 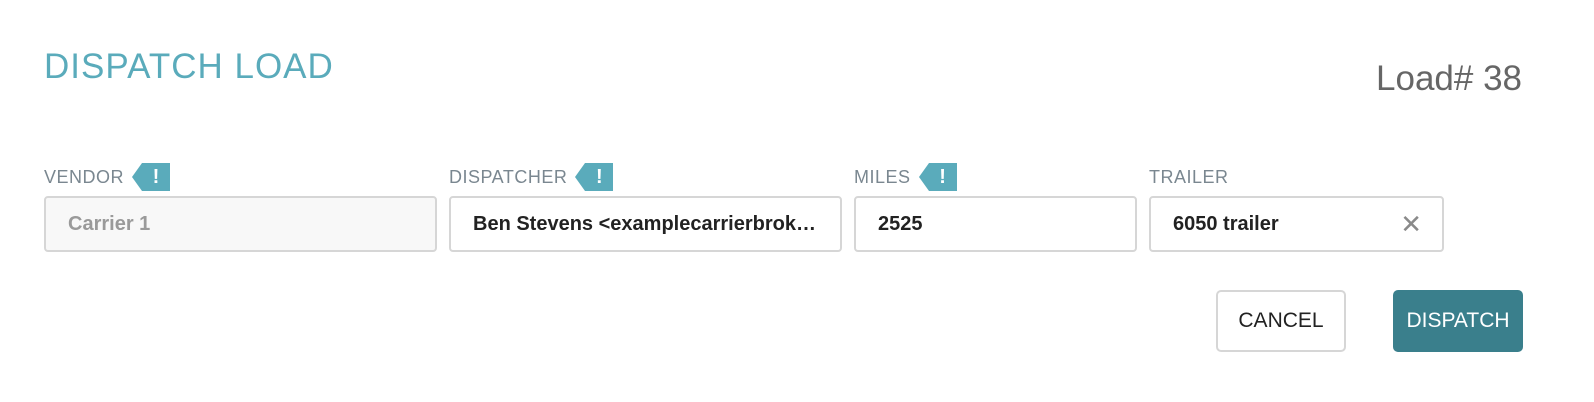 I want to click on miles-value: 2525, so click(x=900, y=223).